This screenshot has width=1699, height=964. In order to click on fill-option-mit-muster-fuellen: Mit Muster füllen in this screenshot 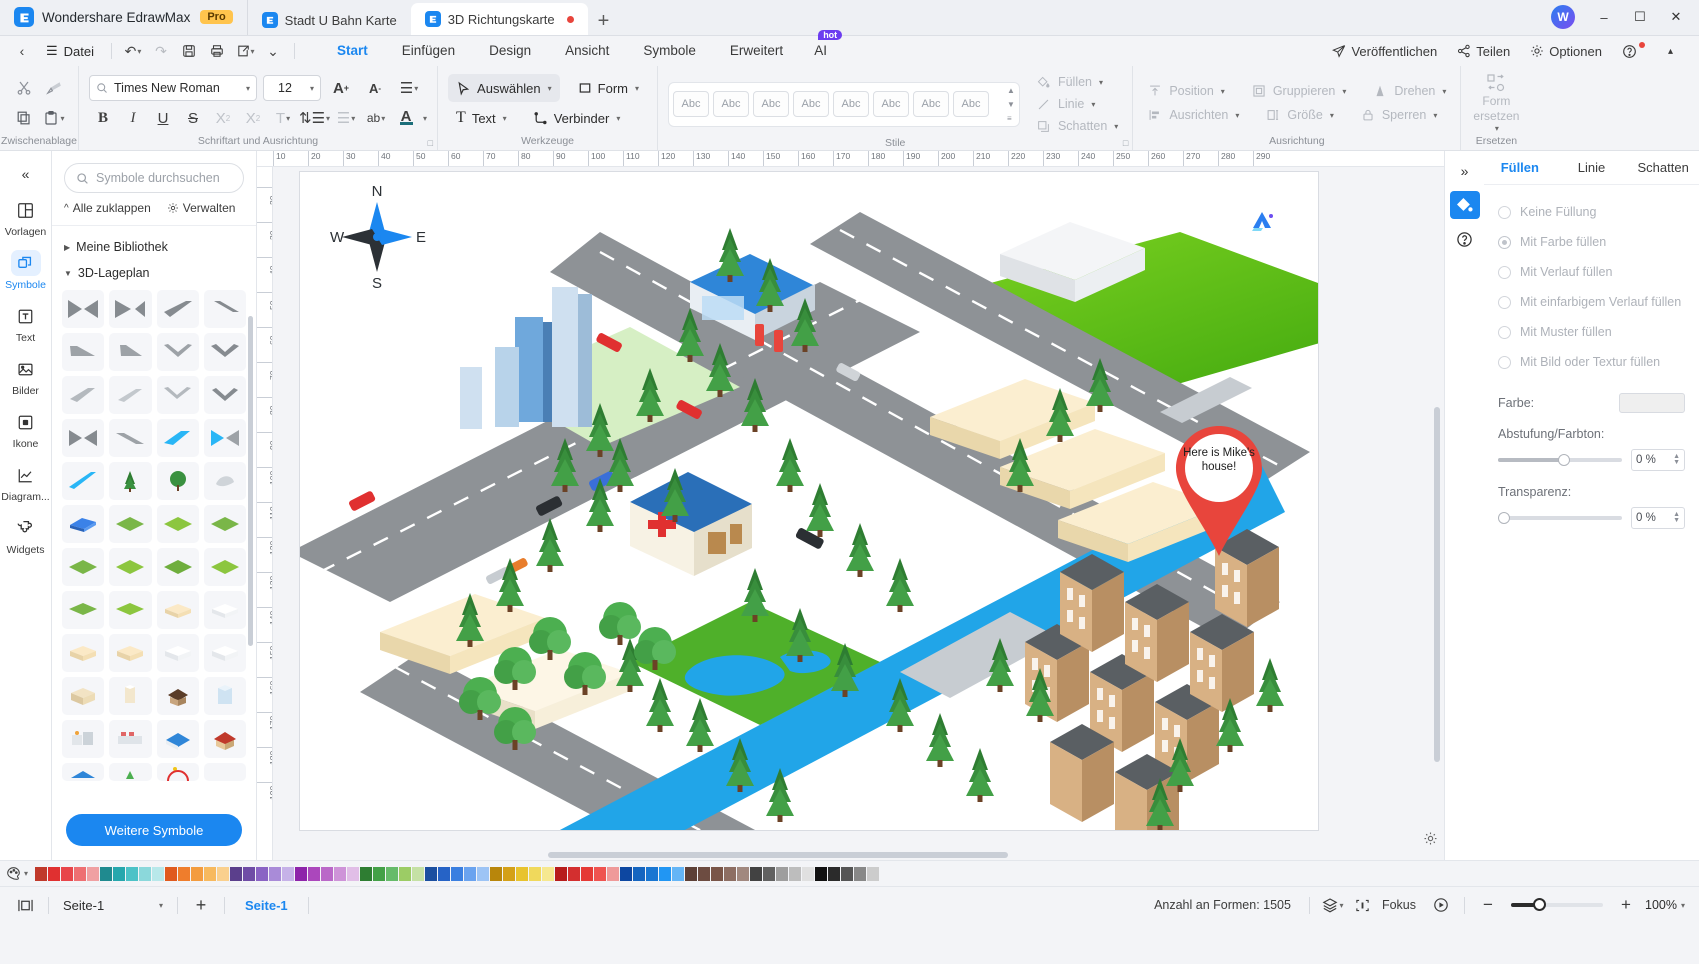, I will do `click(1591, 332)`.